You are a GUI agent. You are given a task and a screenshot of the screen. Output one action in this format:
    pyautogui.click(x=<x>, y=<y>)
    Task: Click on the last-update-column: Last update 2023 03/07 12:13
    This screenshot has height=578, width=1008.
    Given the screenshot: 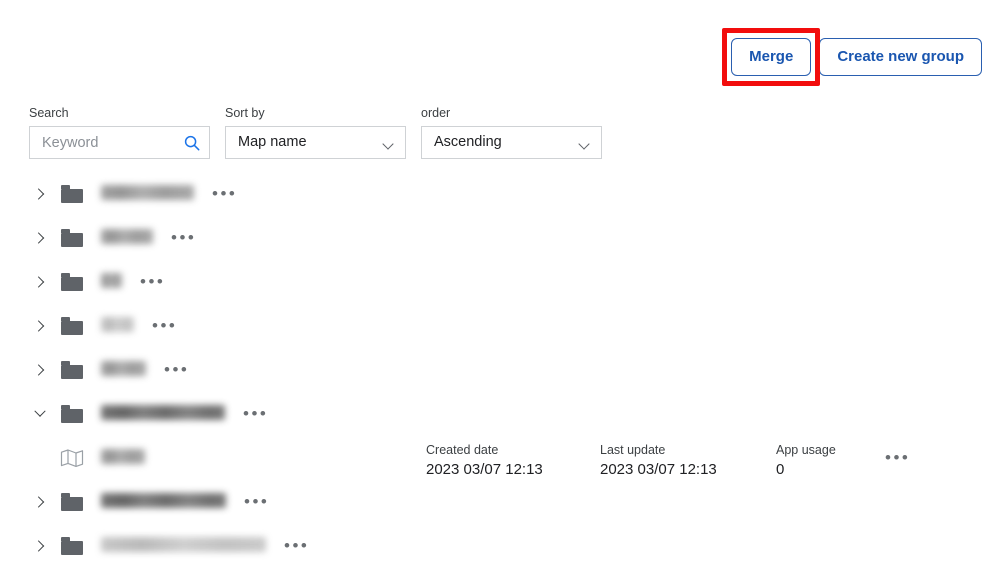 What is the action you would take?
    pyautogui.click(x=658, y=461)
    